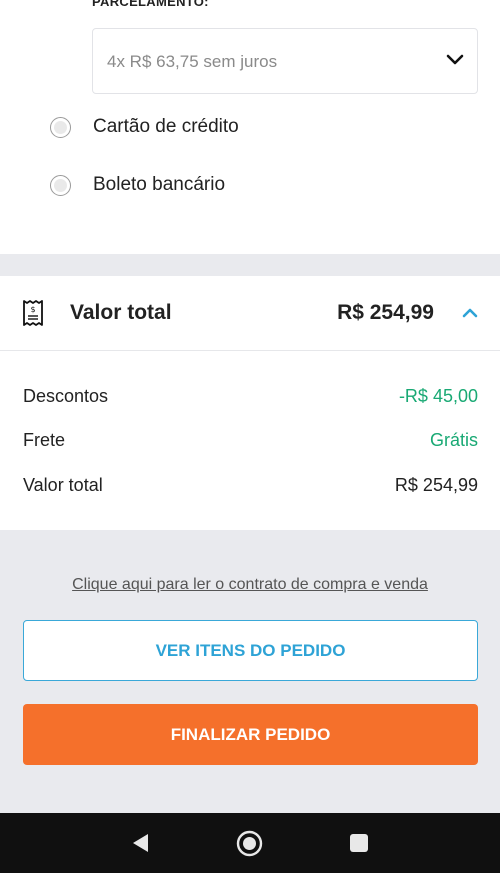 This screenshot has width=500, height=873. I want to click on finalize-order-button: FINALIZAR PEDIDO, so click(250, 734).